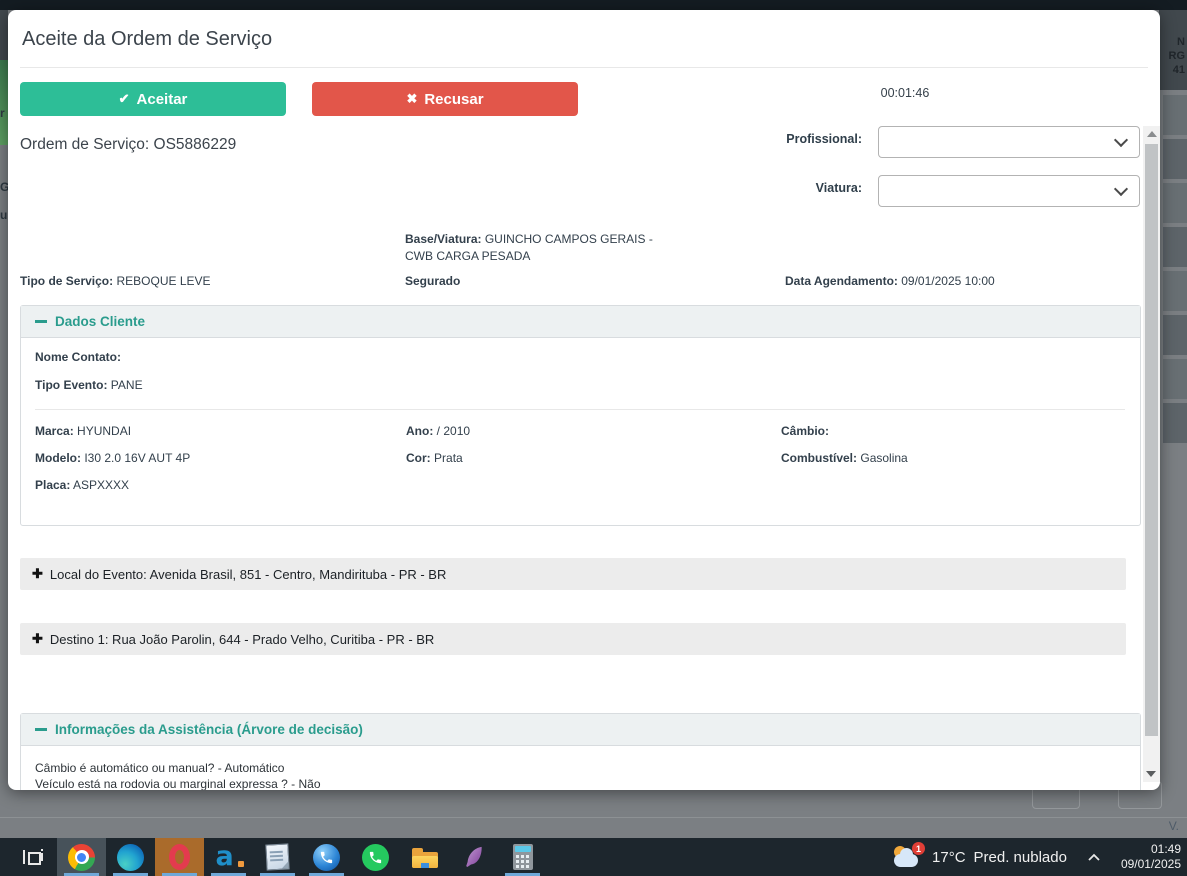 The height and width of the screenshot is (876, 1187). Describe the element at coordinates (104, 431) in the screenshot. I see `brand-value: HYUNDAI` at that location.